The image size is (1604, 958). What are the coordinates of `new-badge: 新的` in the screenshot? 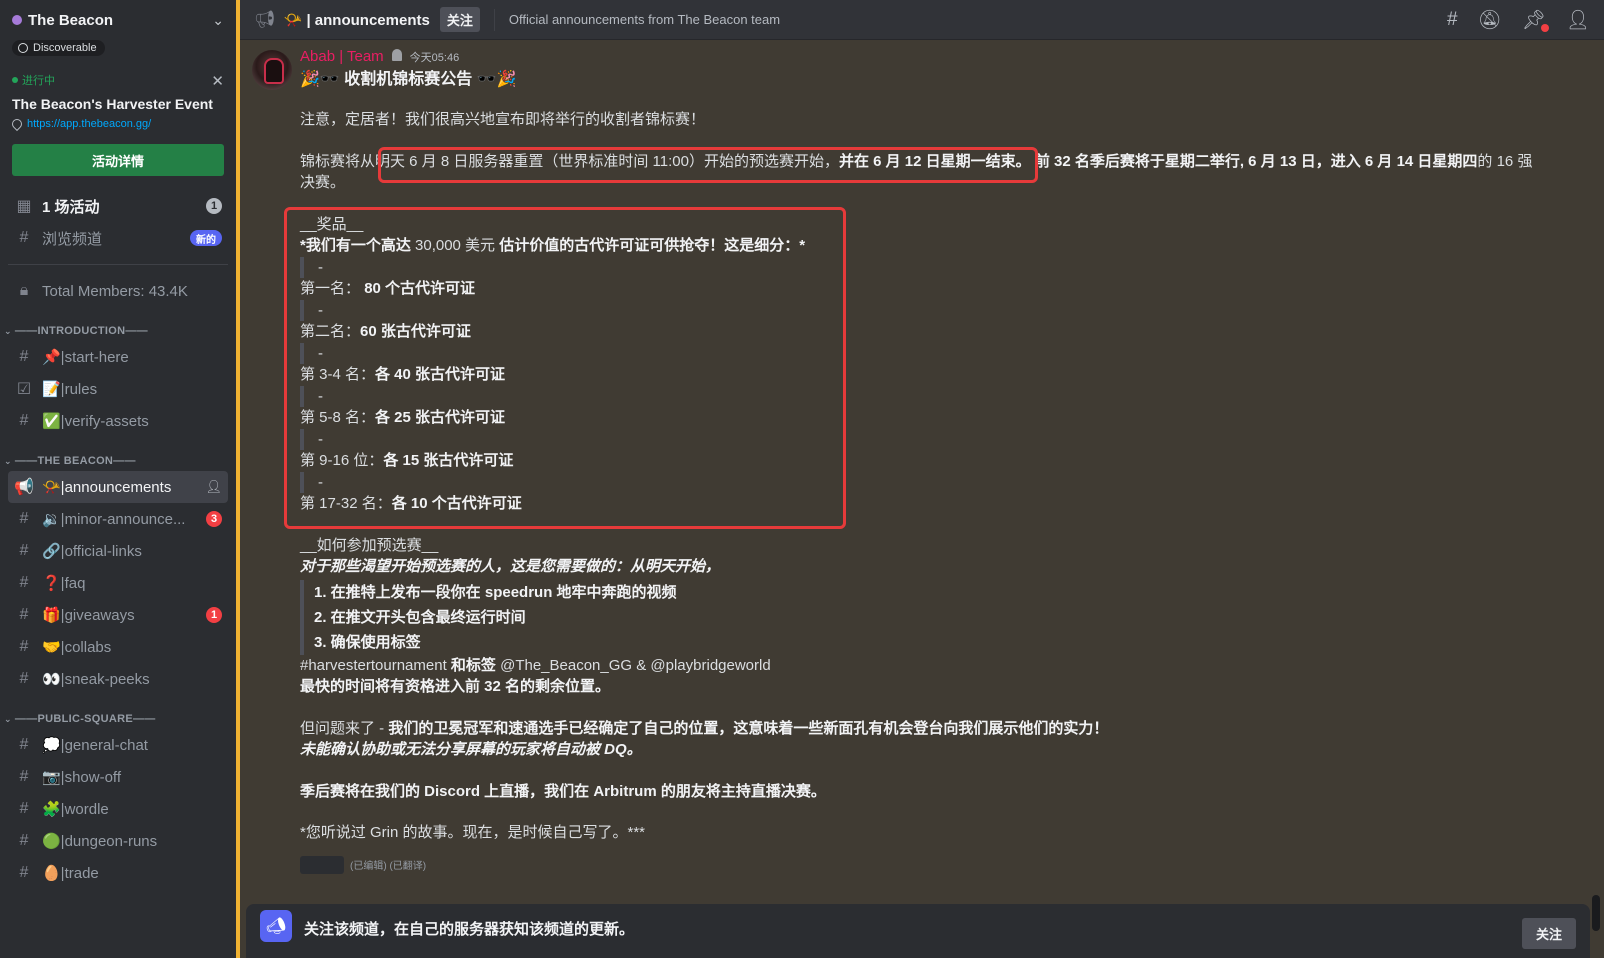 It's located at (206, 238).